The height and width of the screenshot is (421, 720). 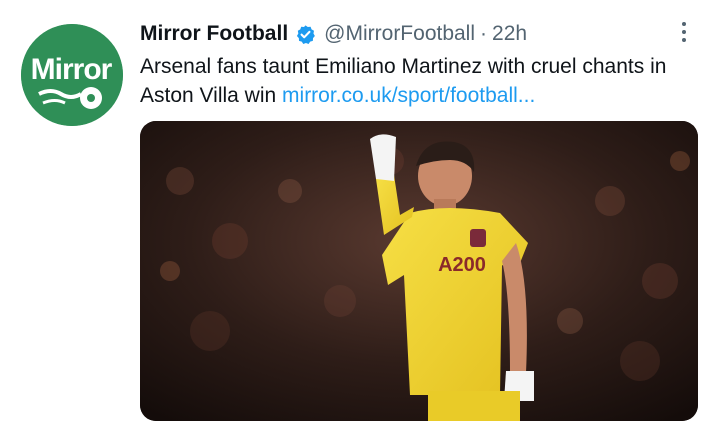 What do you see at coordinates (214, 34) in the screenshot?
I see `display-name: Mirror Football` at bounding box center [214, 34].